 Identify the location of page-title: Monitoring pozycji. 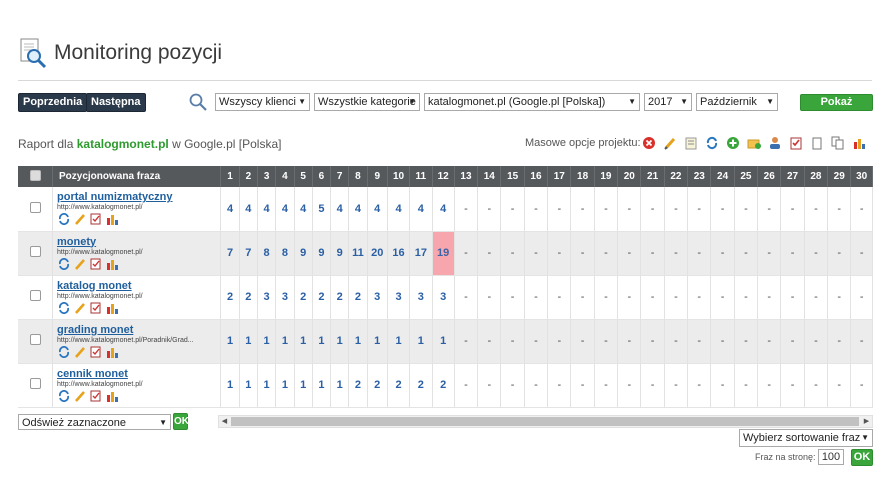
(138, 52).